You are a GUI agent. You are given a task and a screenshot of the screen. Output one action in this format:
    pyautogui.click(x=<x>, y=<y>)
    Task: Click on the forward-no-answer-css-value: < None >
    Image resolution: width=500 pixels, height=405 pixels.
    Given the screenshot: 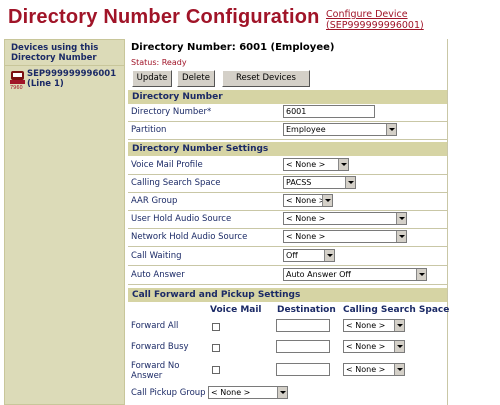 What is the action you would take?
    pyautogui.click(x=366, y=369)
    